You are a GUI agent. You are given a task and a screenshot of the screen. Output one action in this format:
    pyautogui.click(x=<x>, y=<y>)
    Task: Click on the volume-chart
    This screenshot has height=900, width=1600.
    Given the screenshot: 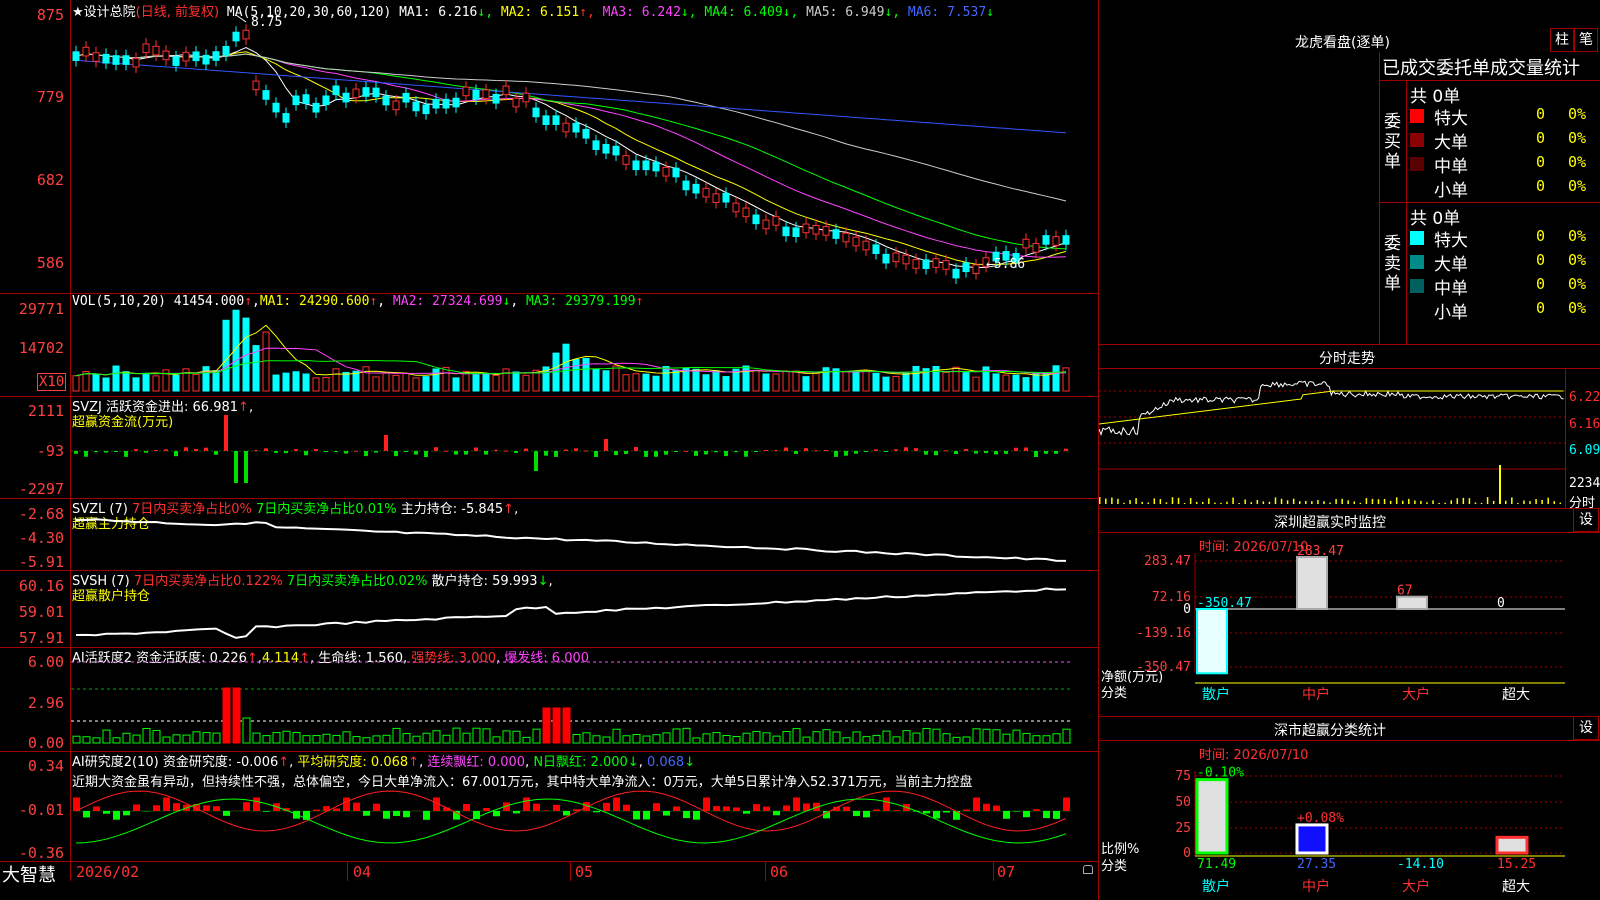 What is the action you would take?
    pyautogui.click(x=584, y=344)
    